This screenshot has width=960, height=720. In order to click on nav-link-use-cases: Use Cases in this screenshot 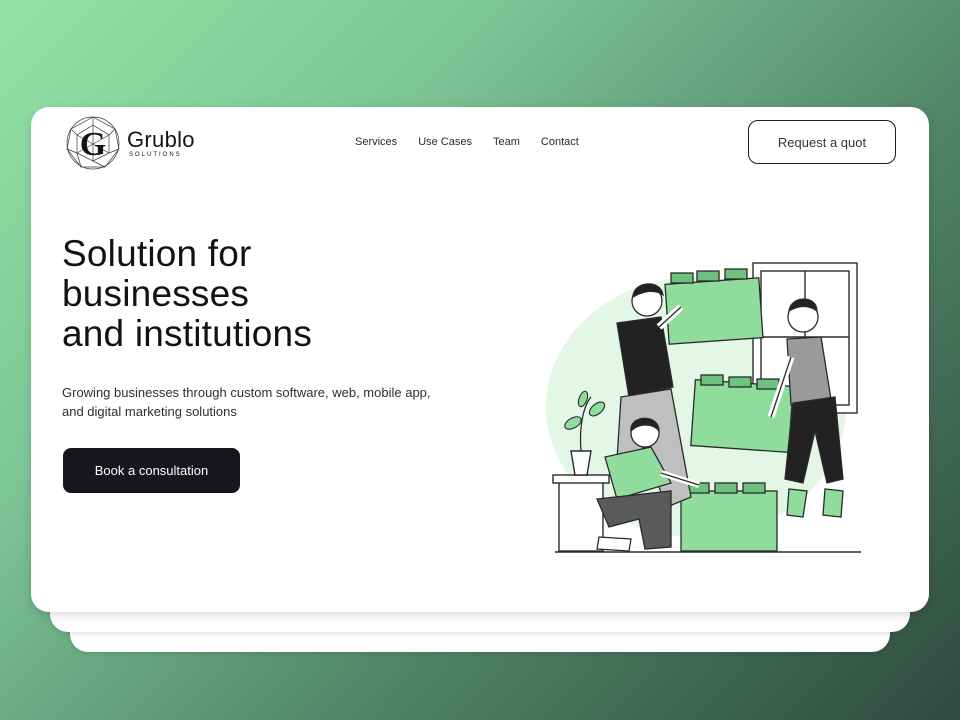, I will do `click(445, 142)`.